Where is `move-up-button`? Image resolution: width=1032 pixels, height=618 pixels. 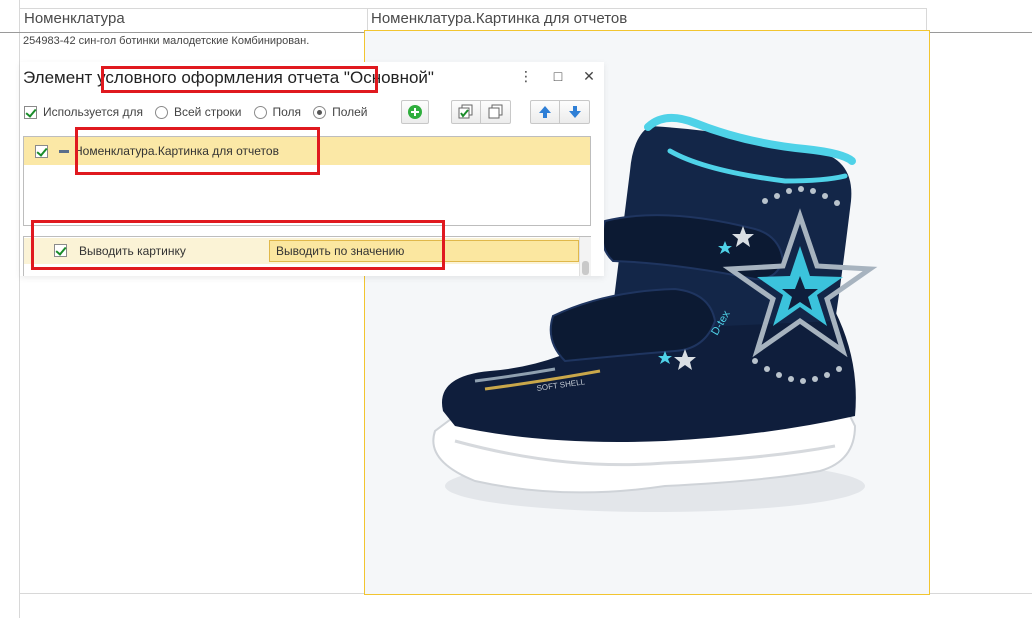
move-up-button is located at coordinates (545, 112).